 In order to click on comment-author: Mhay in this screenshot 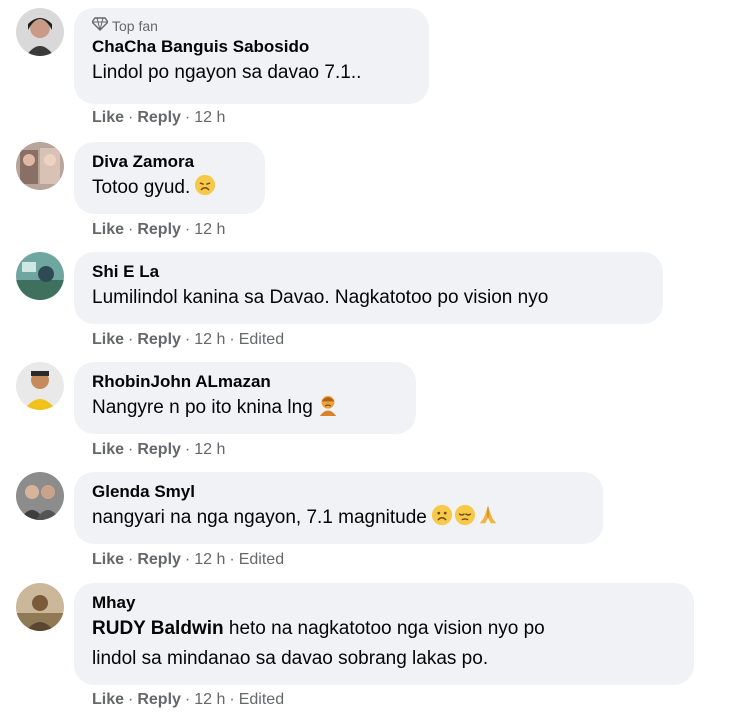, I will do `click(385, 603)`.